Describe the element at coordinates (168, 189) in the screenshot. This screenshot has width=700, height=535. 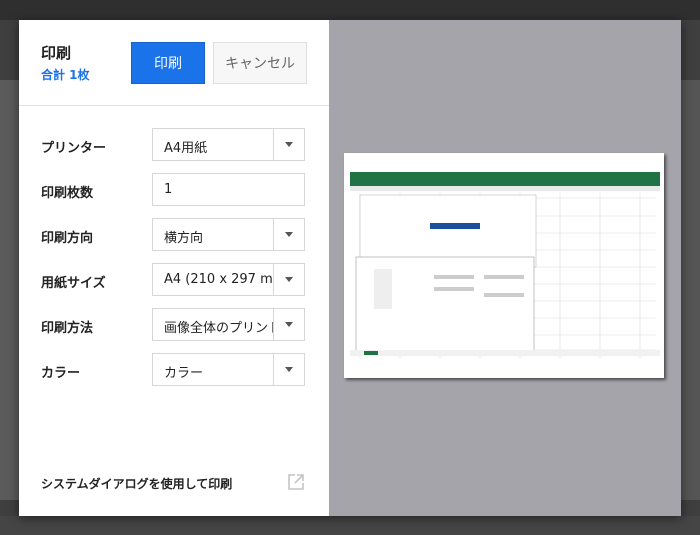
I see `copies-value: 1` at that location.